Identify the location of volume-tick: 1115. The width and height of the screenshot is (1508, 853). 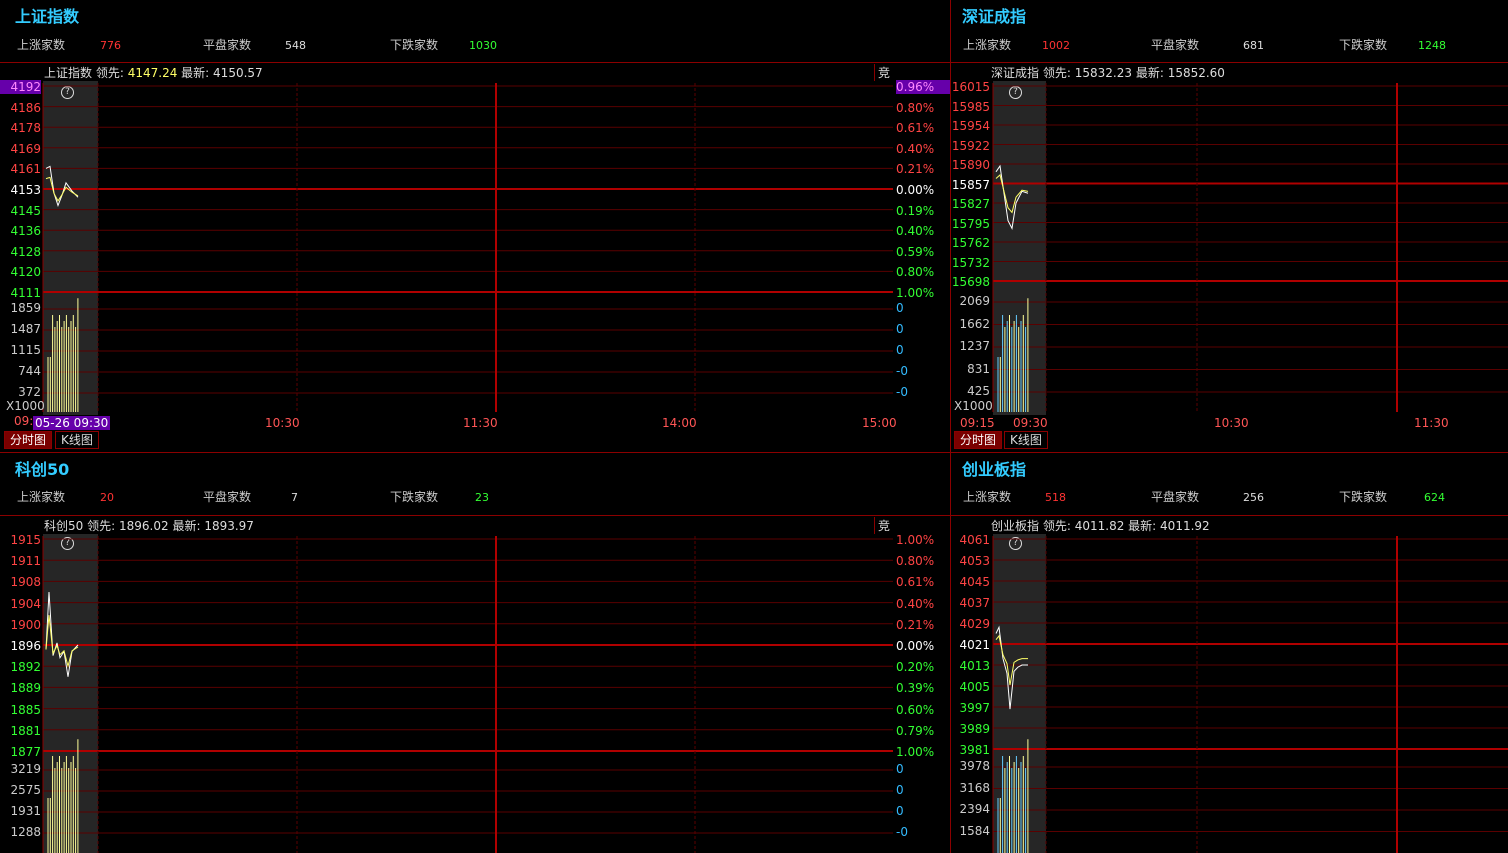
(25, 350).